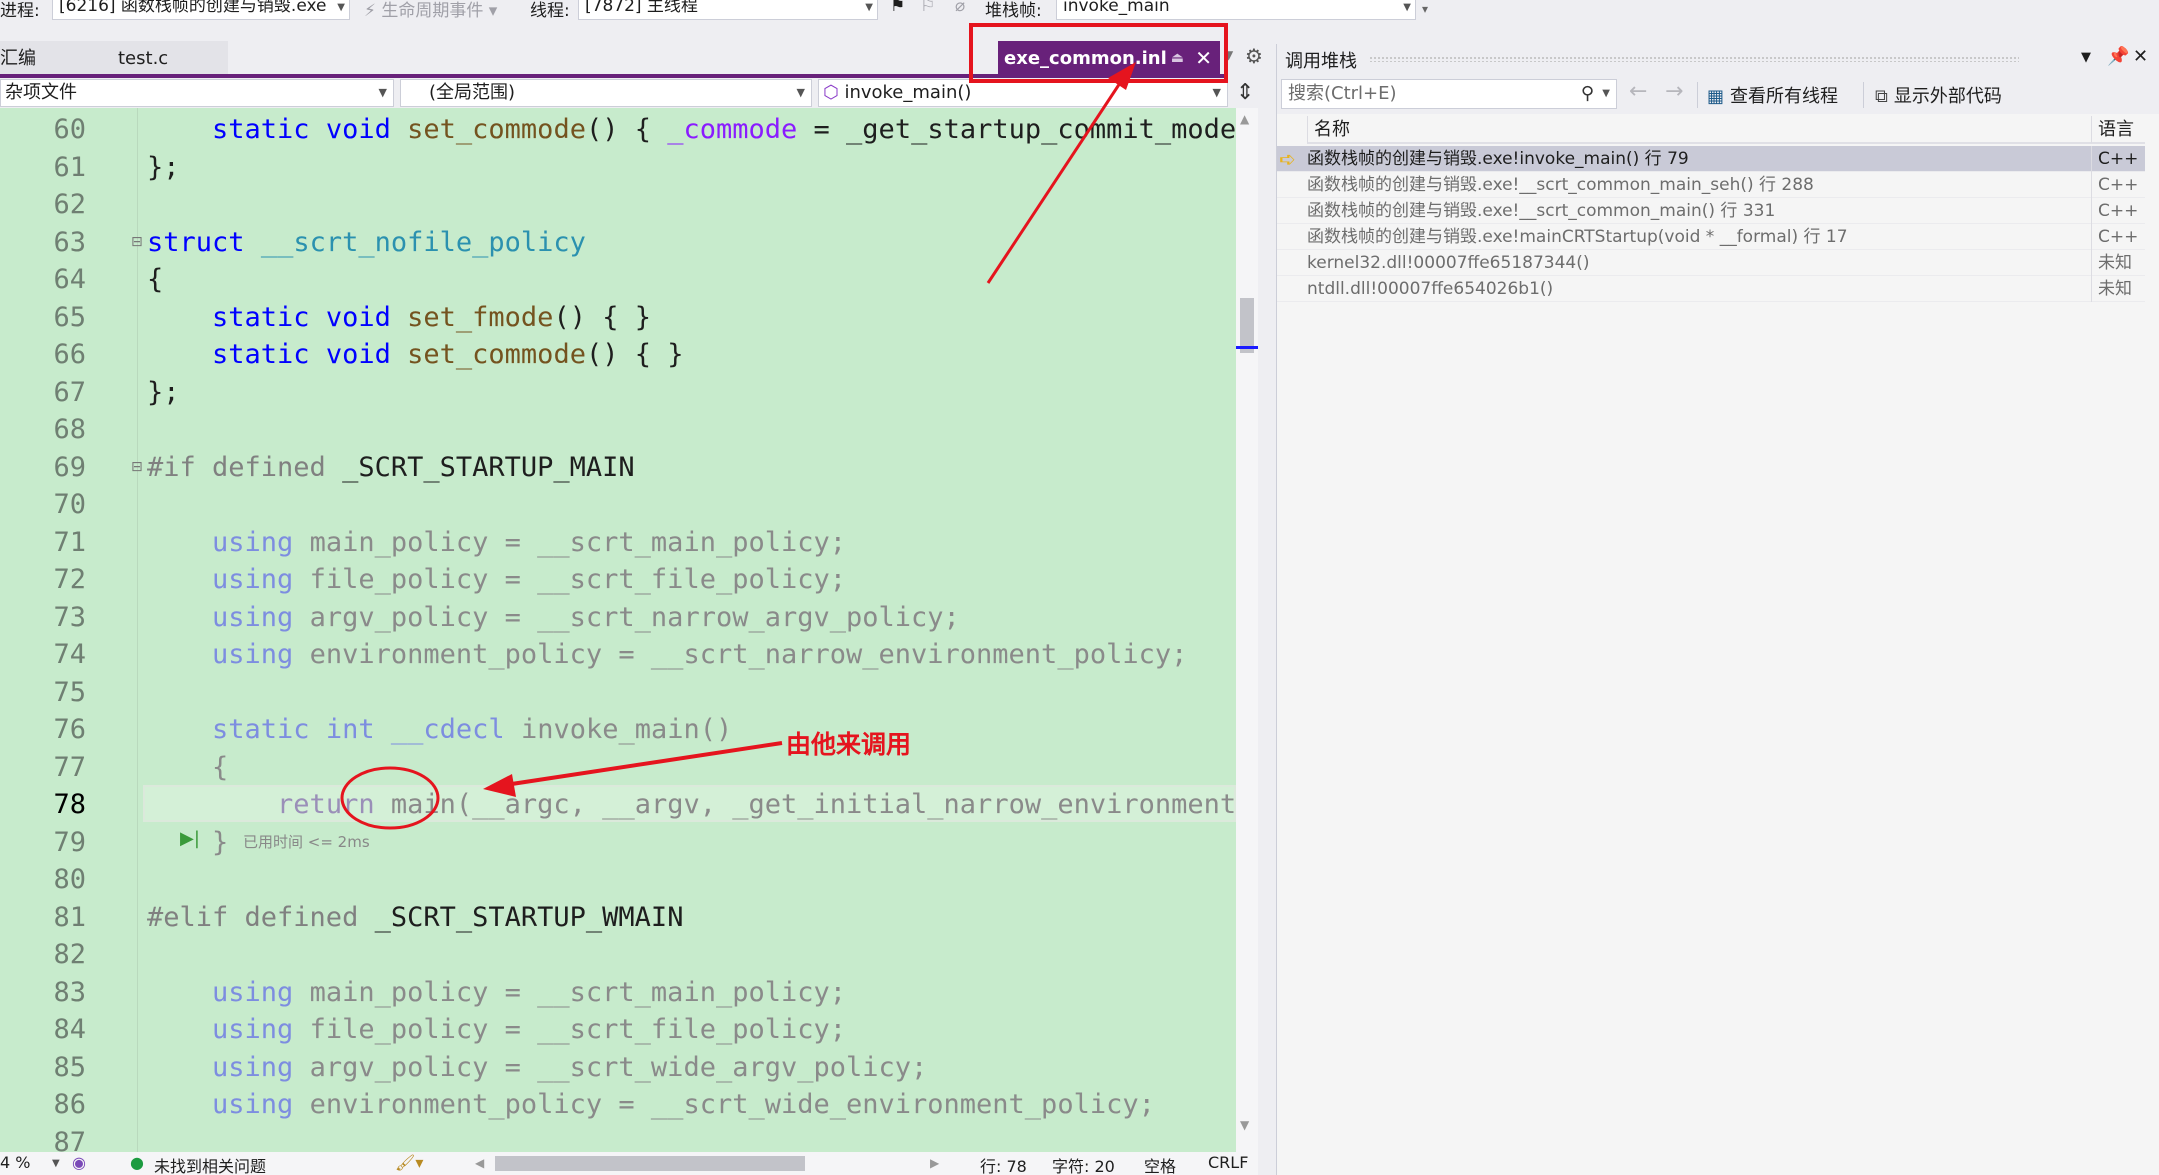  What do you see at coordinates (934, 1163) in the screenshot?
I see `scroll-right-icon: ▶` at bounding box center [934, 1163].